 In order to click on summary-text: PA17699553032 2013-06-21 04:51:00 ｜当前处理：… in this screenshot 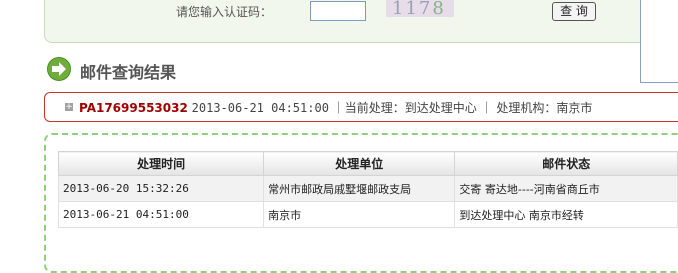, I will do `click(335, 107)`.